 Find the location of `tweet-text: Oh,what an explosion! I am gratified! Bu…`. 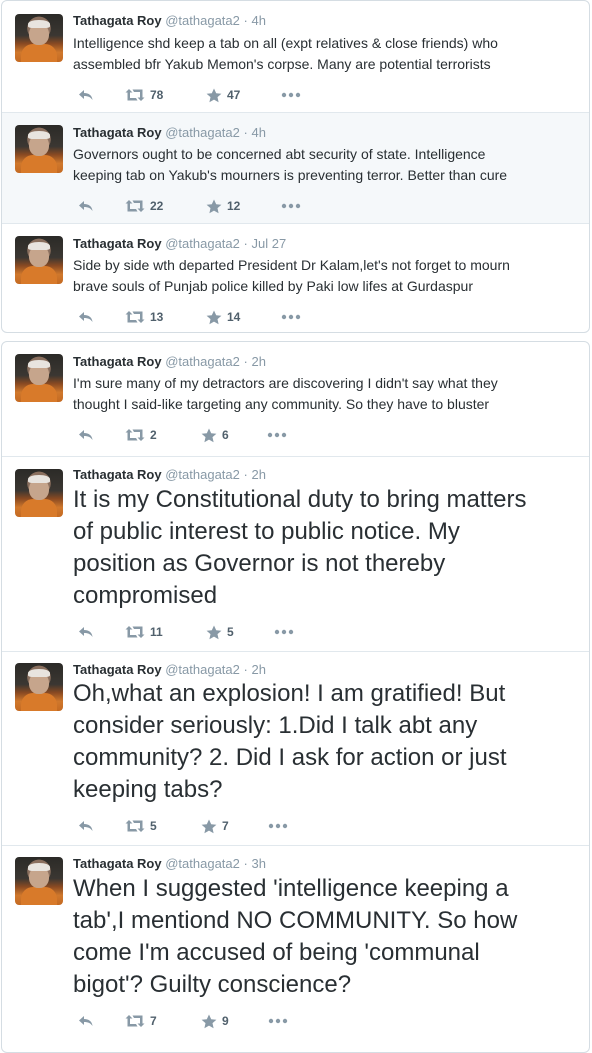

tweet-text: Oh,what an explosion! I am gratified! Bu… is located at coordinates (325, 742).